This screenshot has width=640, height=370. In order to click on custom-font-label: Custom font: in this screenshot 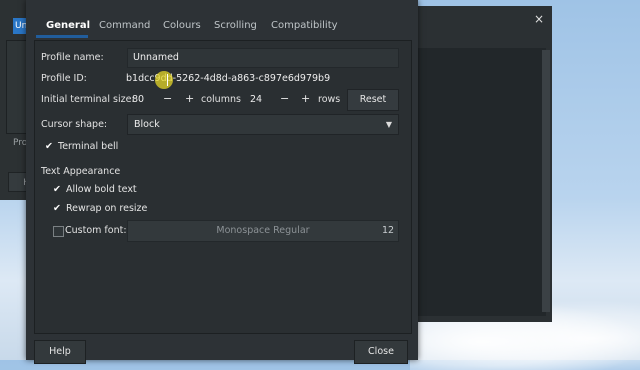, I will do `click(96, 230)`.